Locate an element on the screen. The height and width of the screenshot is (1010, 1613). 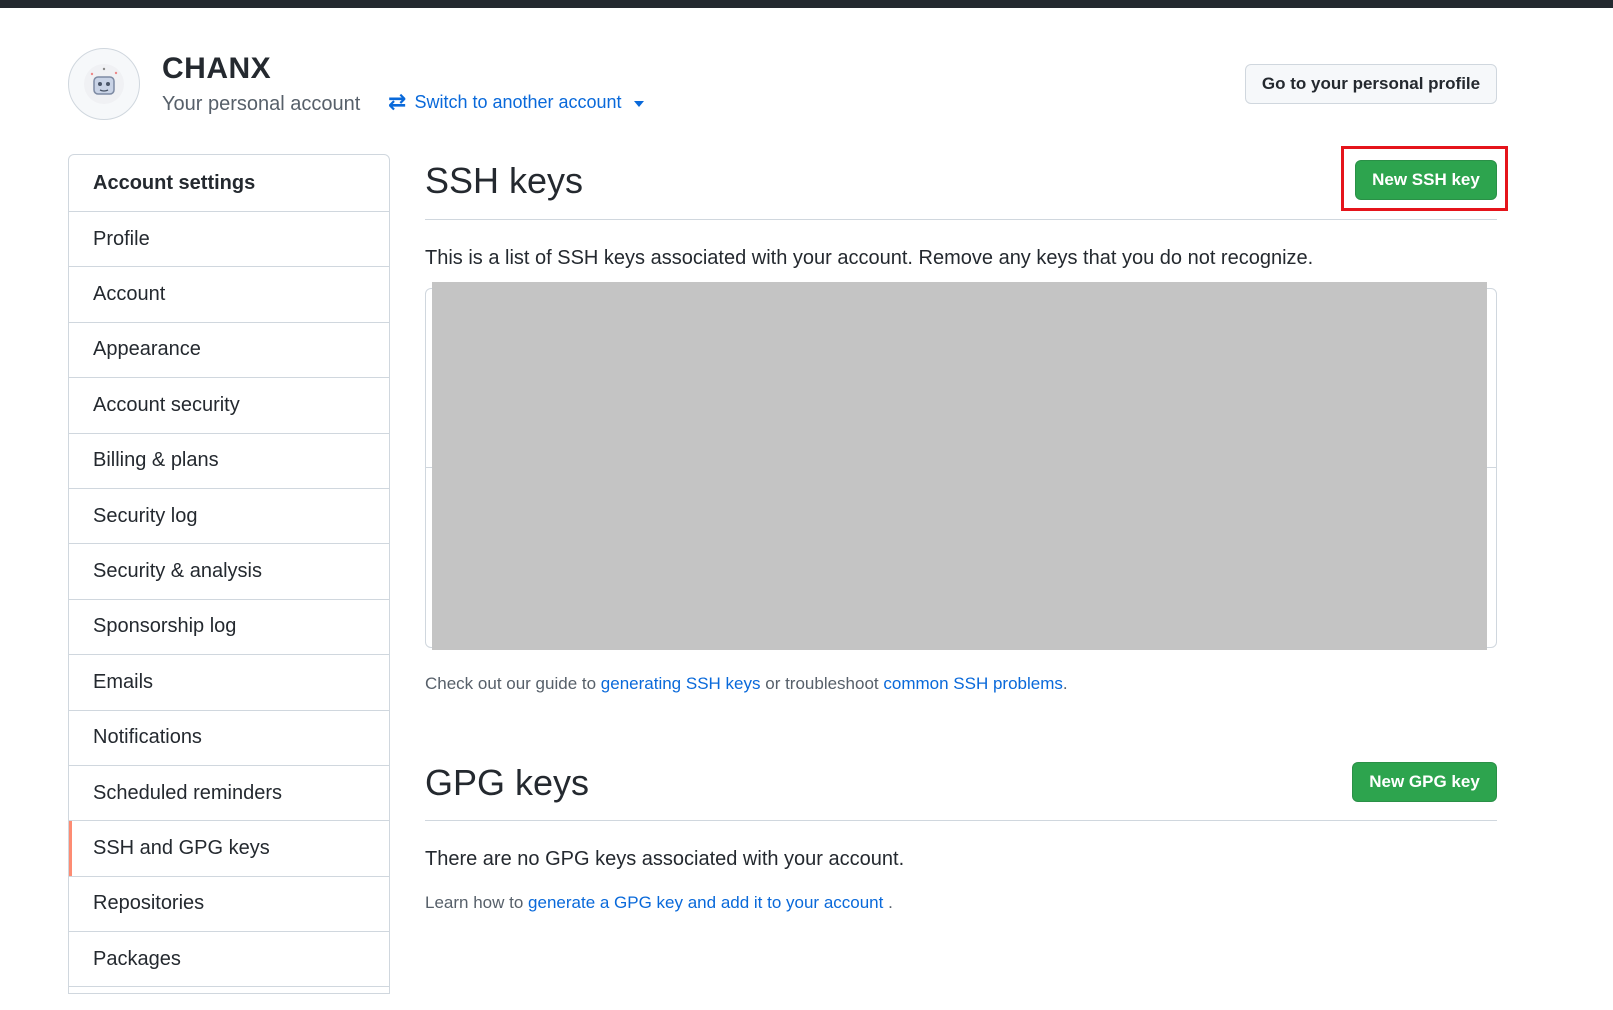
switch-account-link: ⇄ Switch to another account is located at coordinates (516, 102).